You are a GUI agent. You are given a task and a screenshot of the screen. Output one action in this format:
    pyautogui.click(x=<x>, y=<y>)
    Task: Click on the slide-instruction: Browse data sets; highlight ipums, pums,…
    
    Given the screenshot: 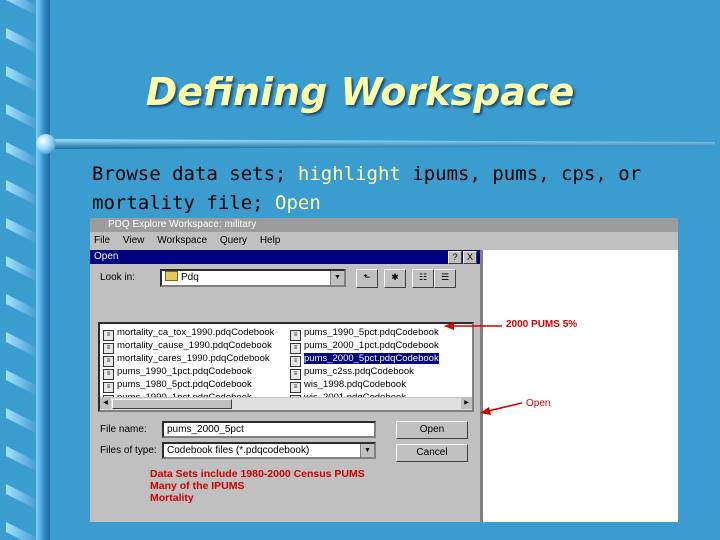 What is the action you would take?
    pyautogui.click(x=402, y=189)
    